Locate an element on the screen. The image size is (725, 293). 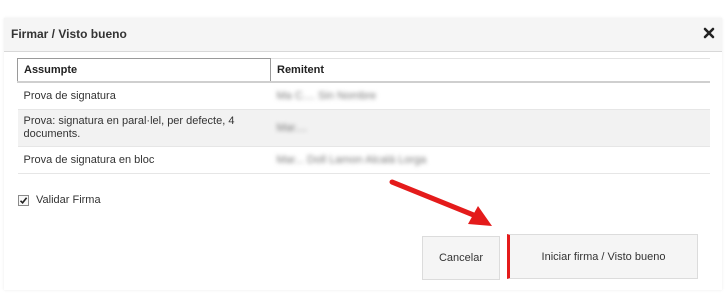
start-signature-button: Iniciar firma / Visto bueno is located at coordinates (602, 256).